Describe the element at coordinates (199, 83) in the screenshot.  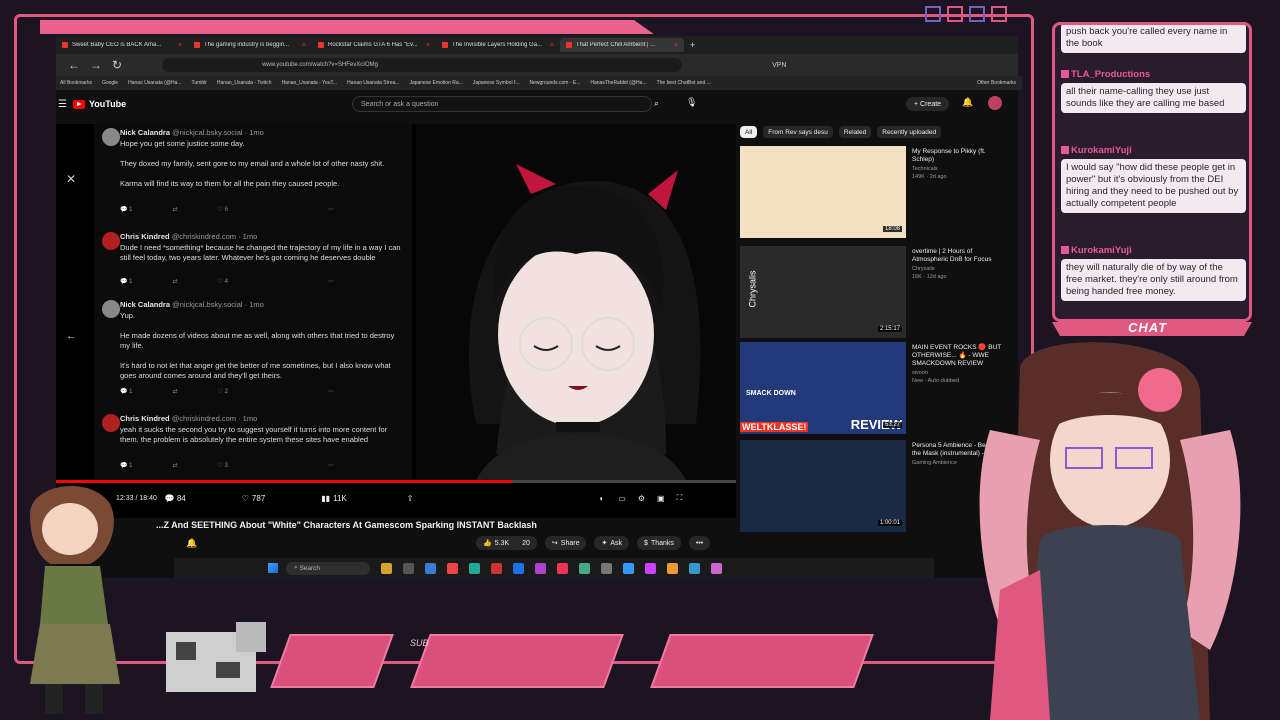
I see `bookmark-item: Tumblr` at that location.